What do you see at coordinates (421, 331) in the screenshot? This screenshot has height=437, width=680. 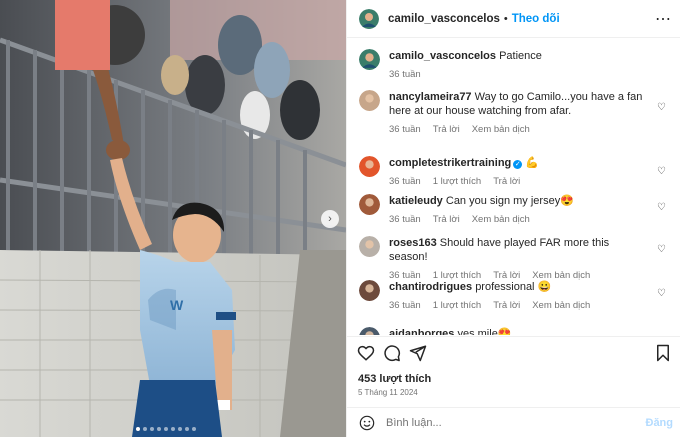 I see `comment-username: aidanborges` at bounding box center [421, 331].